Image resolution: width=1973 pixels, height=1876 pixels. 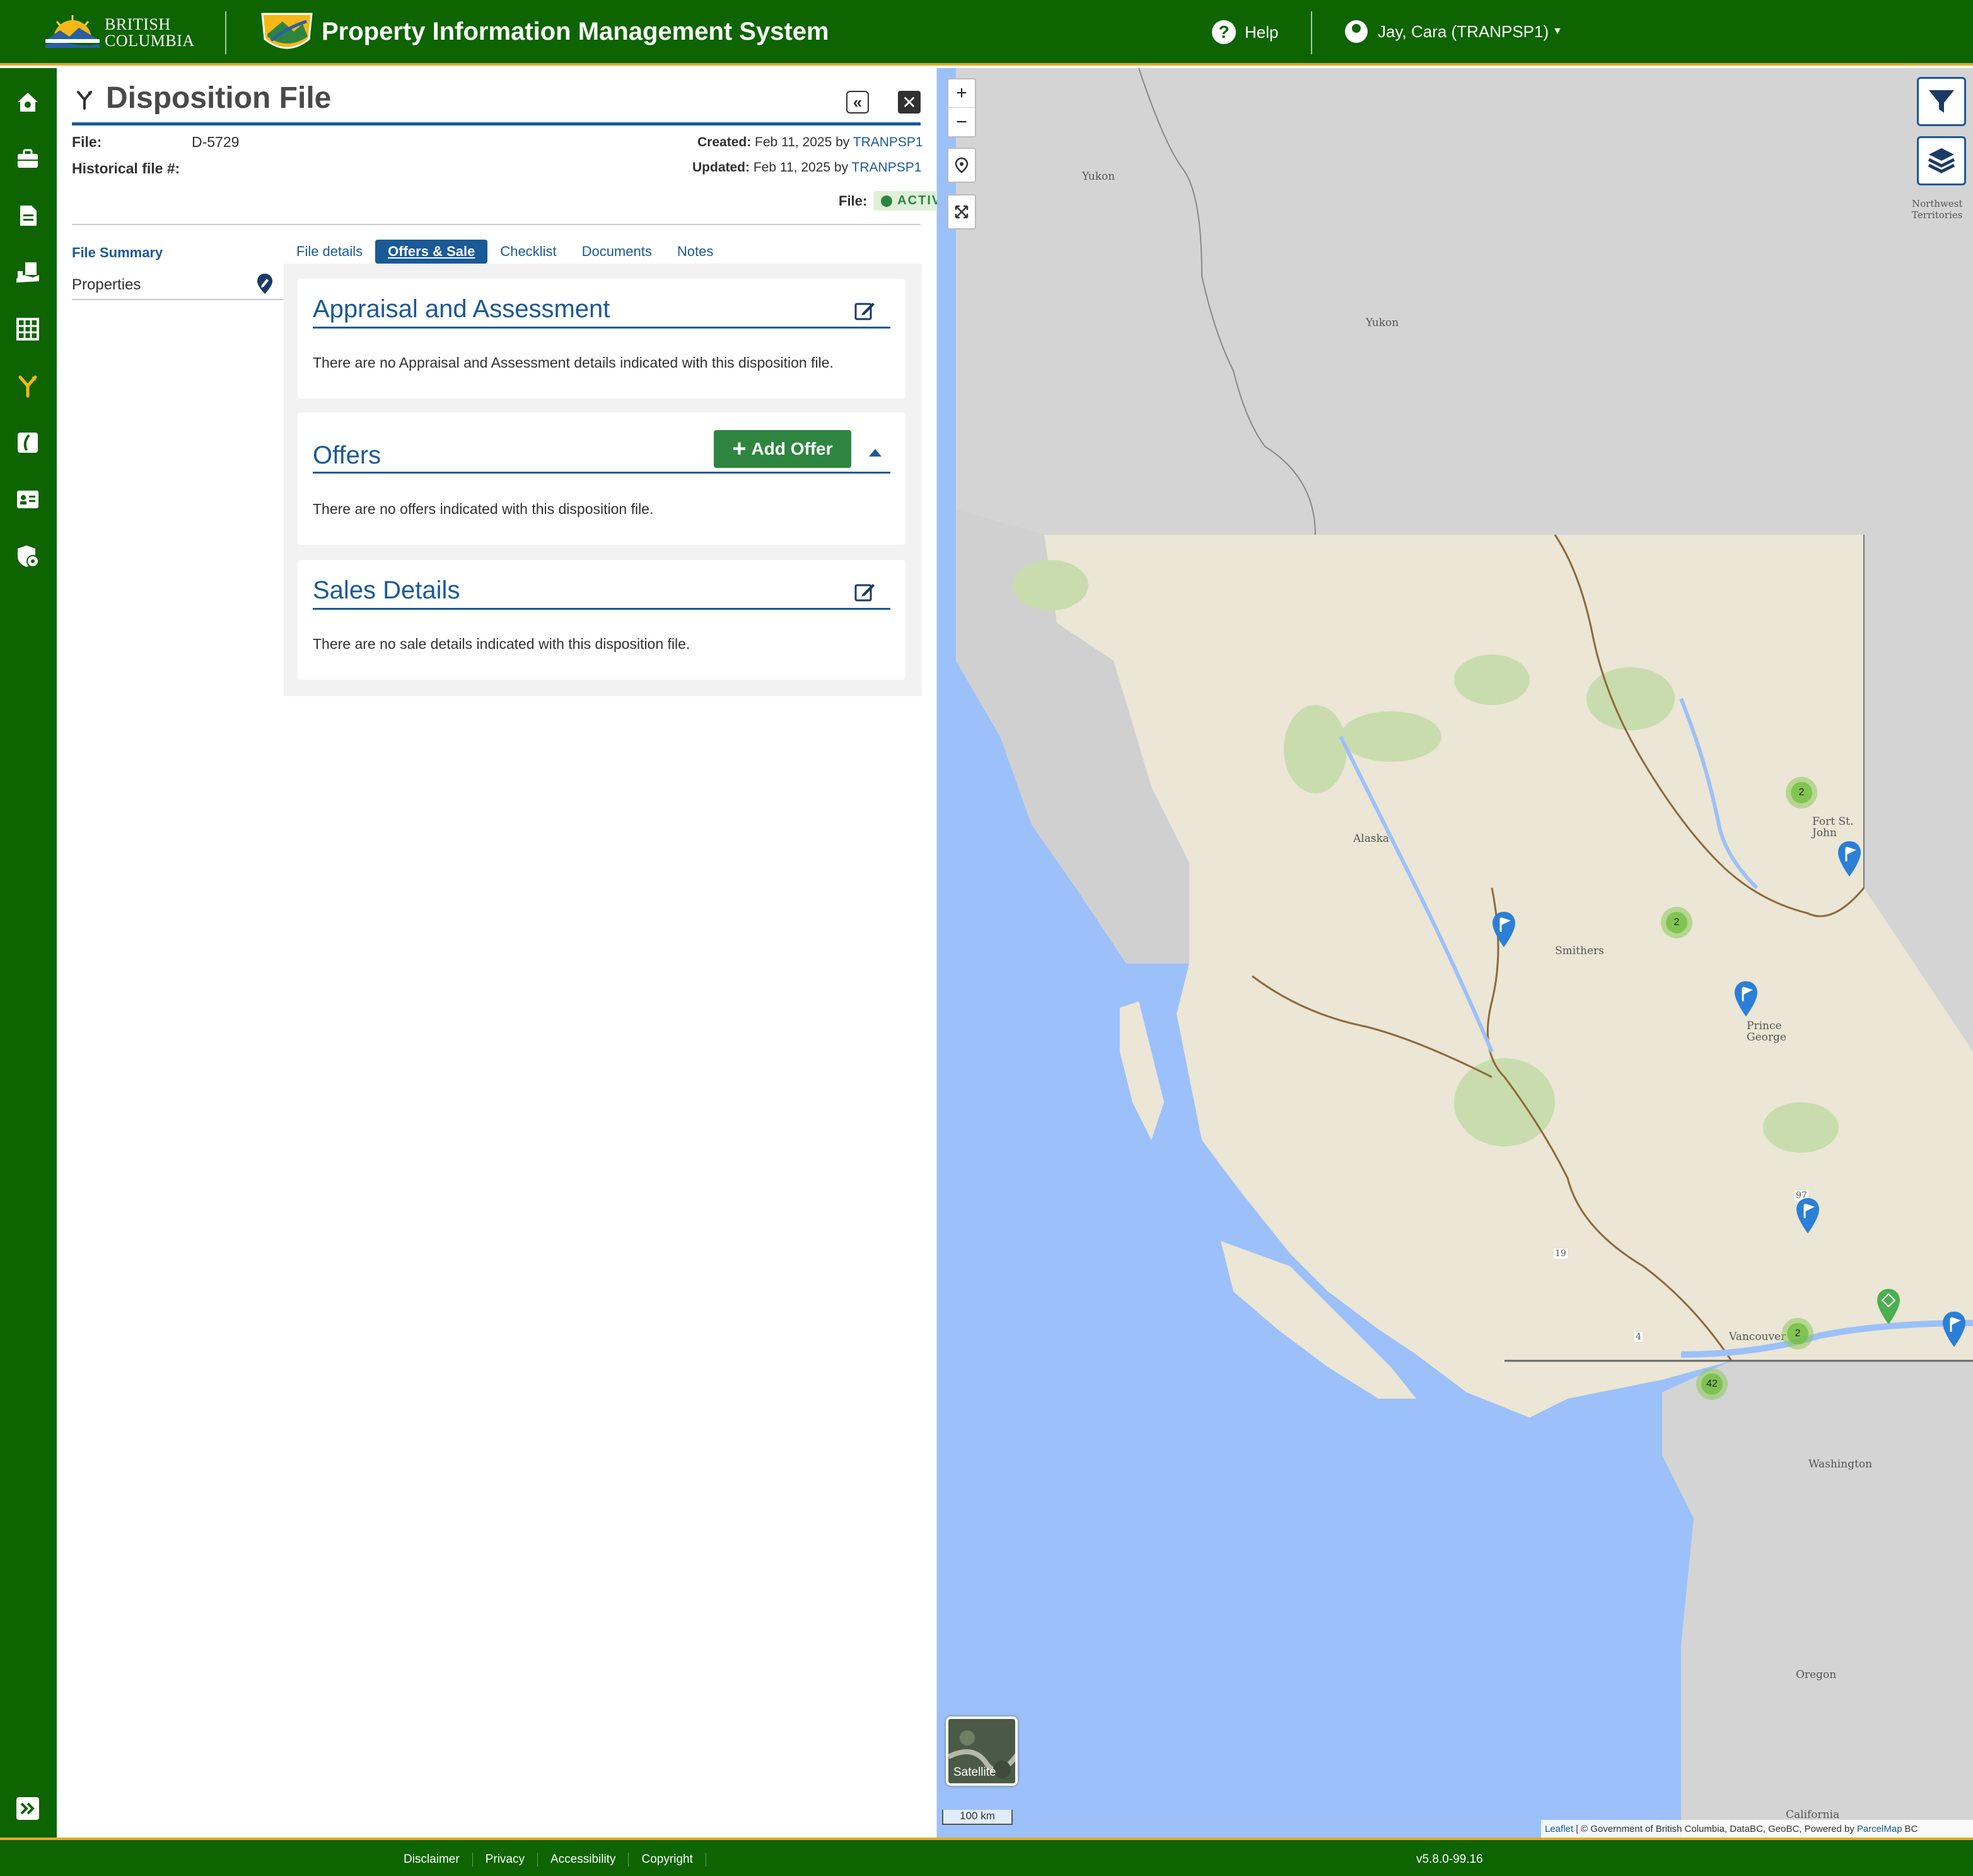 What do you see at coordinates (961, 94) in the screenshot?
I see `zoom-in-button: +` at bounding box center [961, 94].